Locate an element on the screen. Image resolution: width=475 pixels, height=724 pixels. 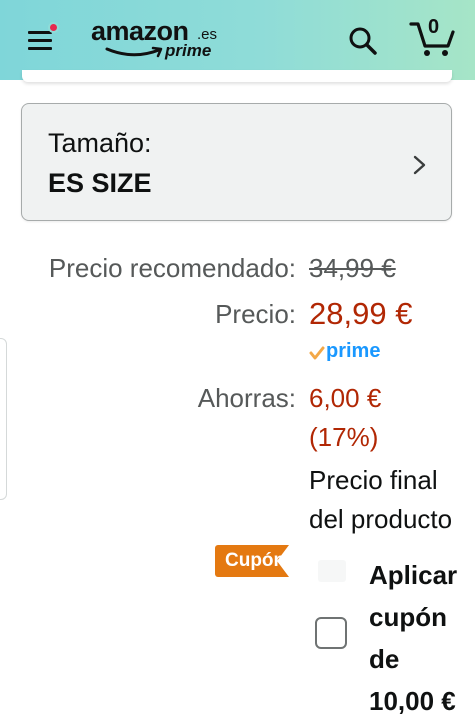
smile-arrow-icon is located at coordinates (134, 52).